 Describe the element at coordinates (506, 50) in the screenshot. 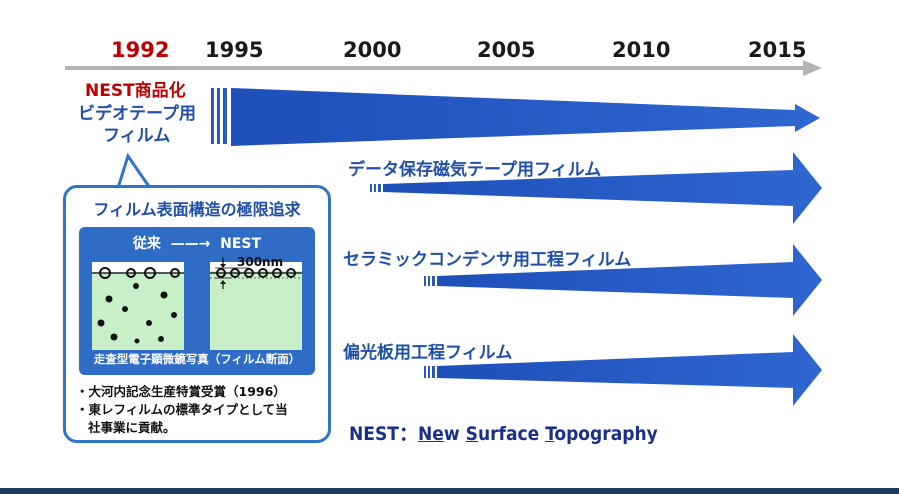

I see `year-2005: 2005` at that location.